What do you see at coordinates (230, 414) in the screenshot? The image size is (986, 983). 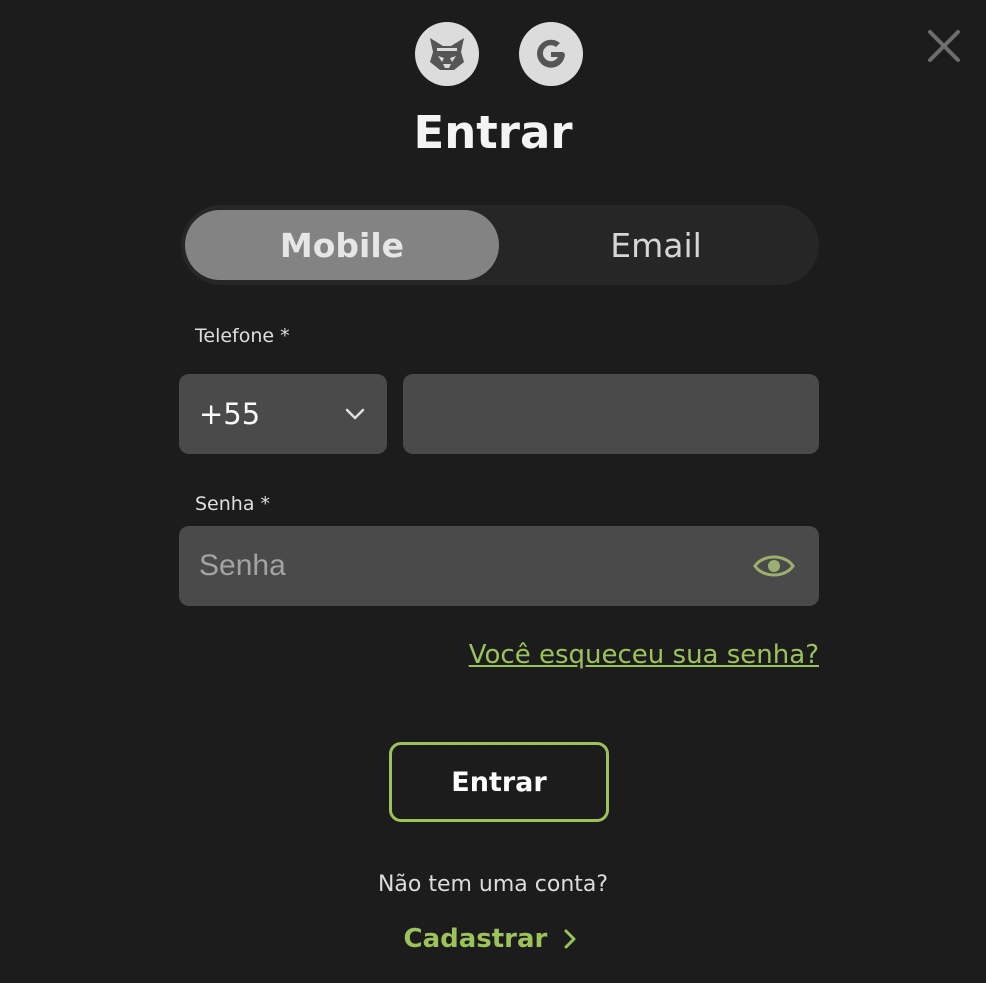 I see `country-code-value: +55` at bounding box center [230, 414].